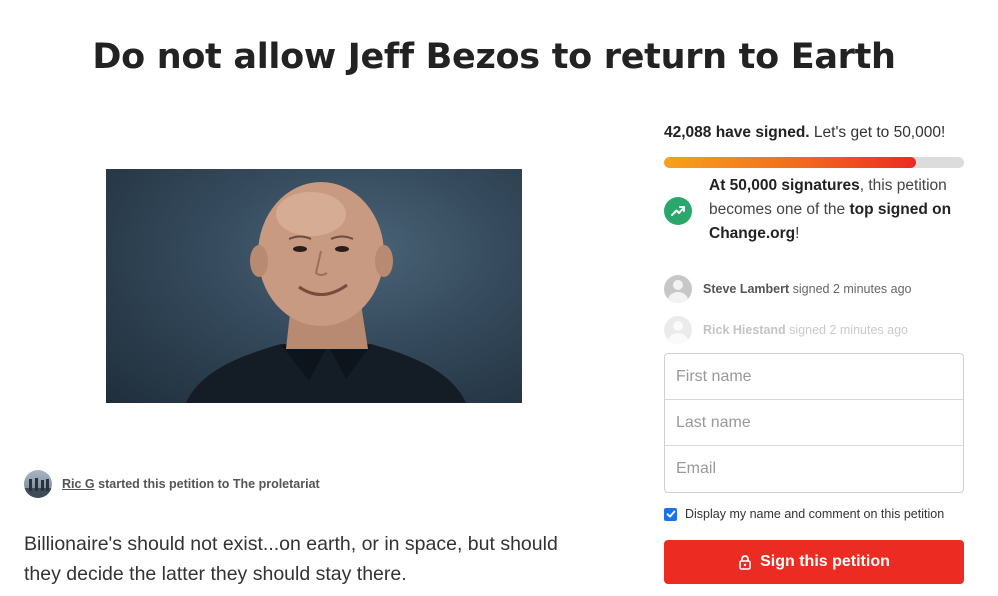  What do you see at coordinates (784, 185) in the screenshot?
I see `milestone-target: At 50,000 signatures` at bounding box center [784, 185].